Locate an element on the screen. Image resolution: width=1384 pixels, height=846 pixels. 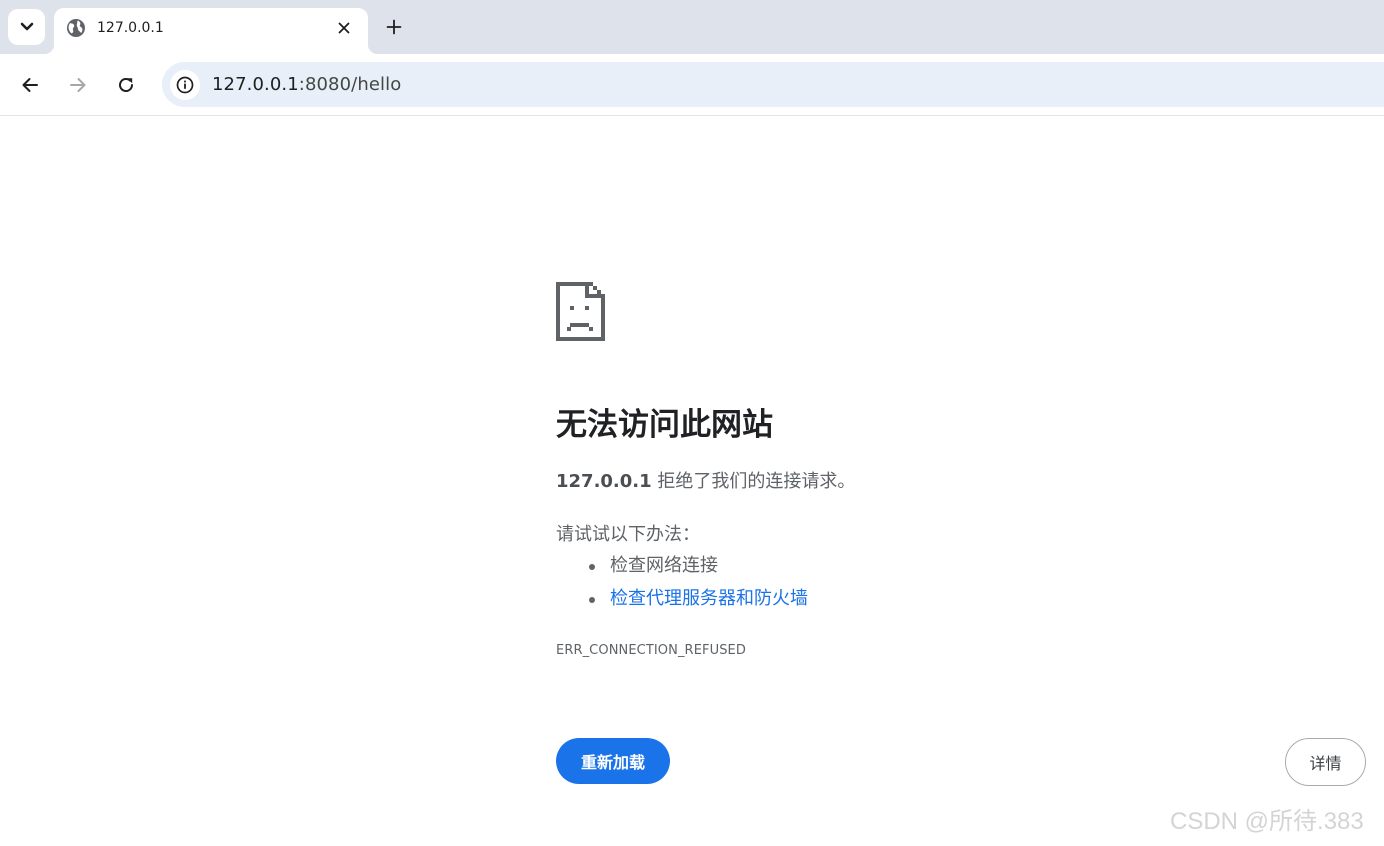
info-icon is located at coordinates (185, 85).